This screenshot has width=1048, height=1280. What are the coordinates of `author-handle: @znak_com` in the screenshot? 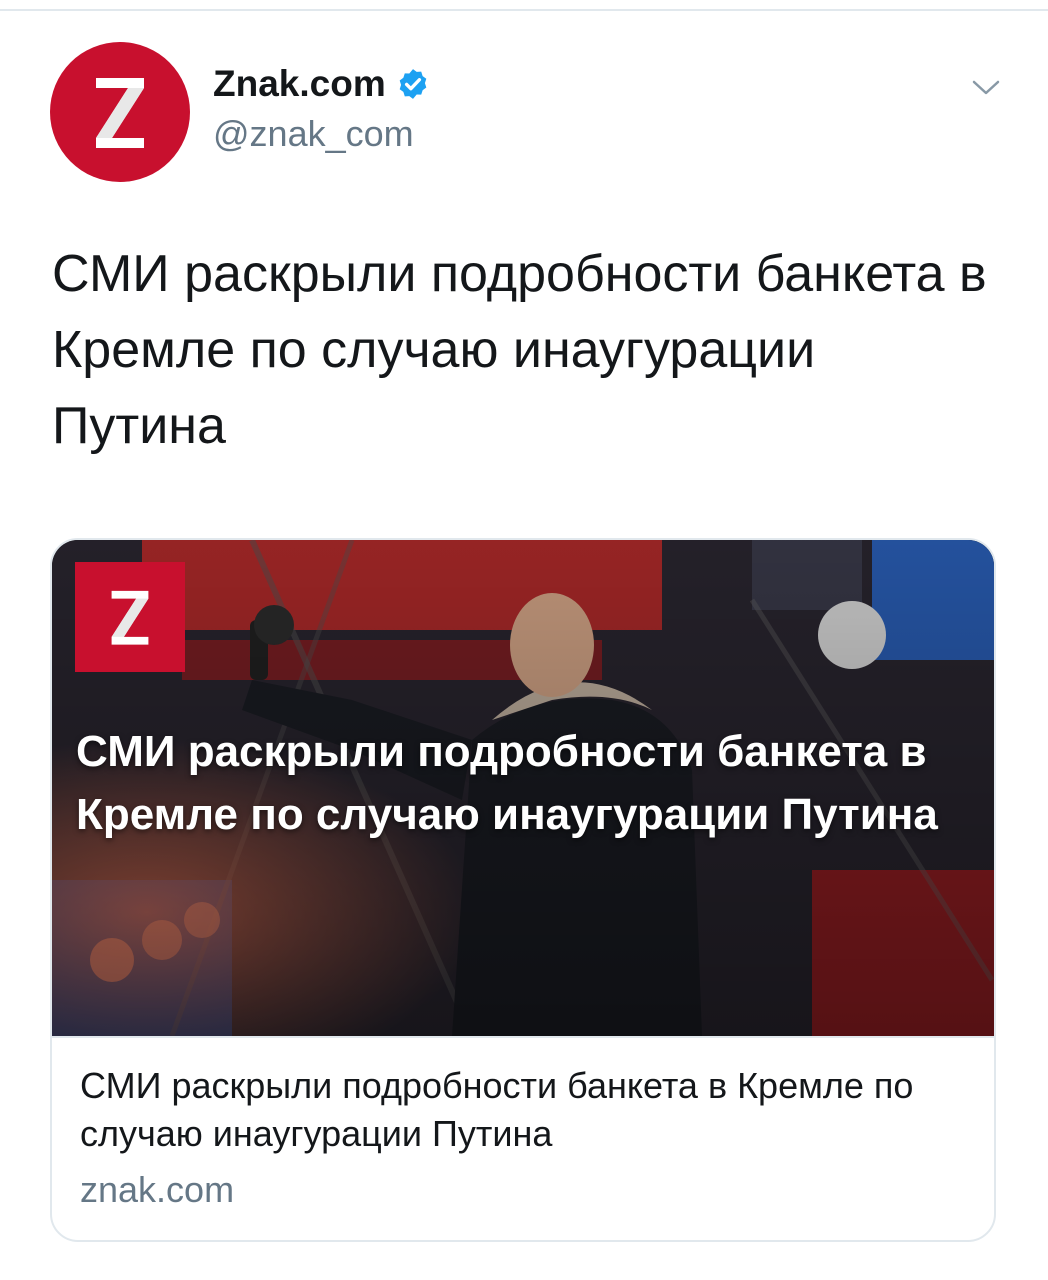 It's located at (313, 134).